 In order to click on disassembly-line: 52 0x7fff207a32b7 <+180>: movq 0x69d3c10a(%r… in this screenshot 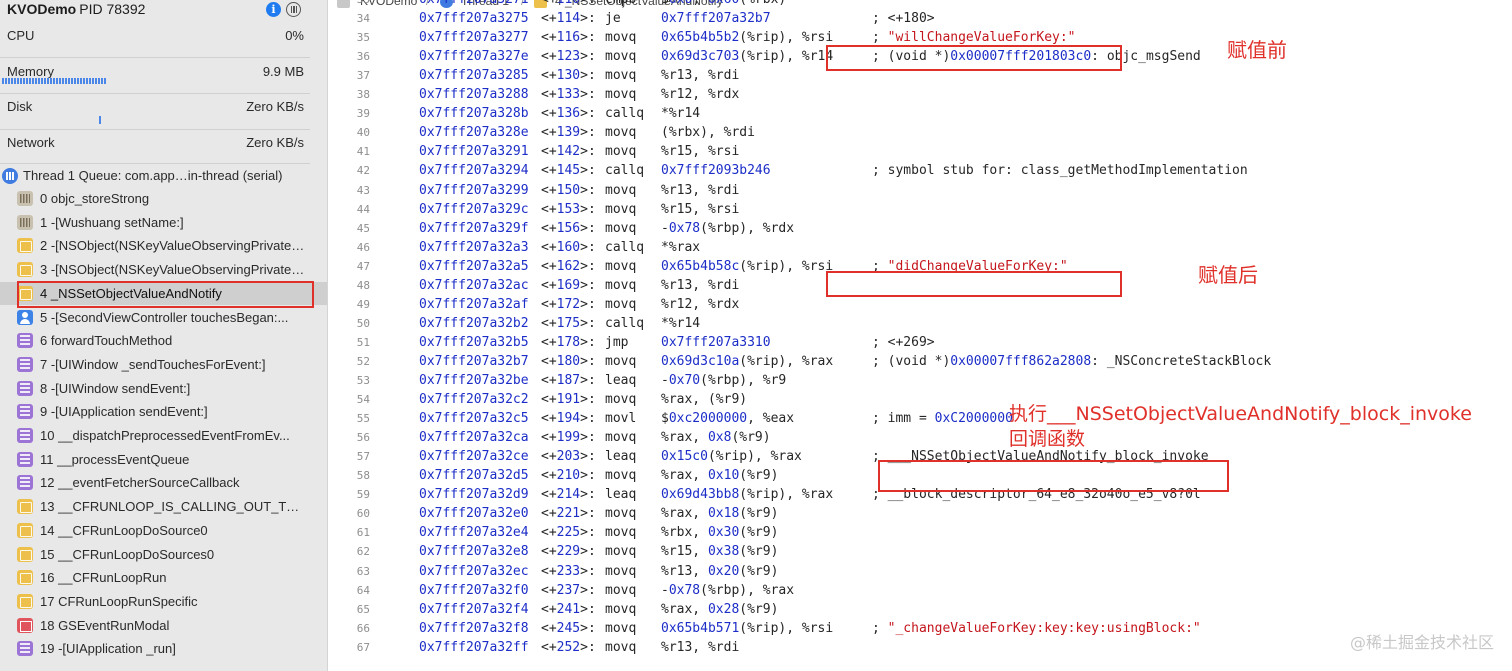, I will do `click(920, 361)`.